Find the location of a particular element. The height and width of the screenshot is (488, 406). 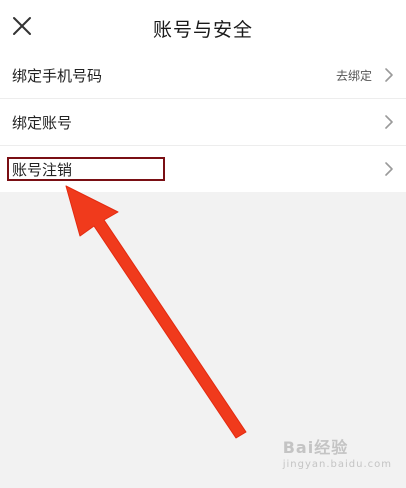

status-bar is located at coordinates (203, 1).